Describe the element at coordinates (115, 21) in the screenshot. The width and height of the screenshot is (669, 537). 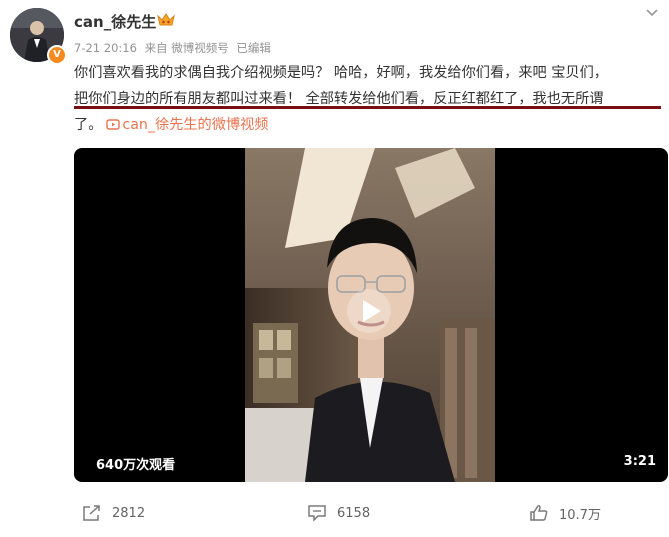
I see `username: can_徐先生` at that location.